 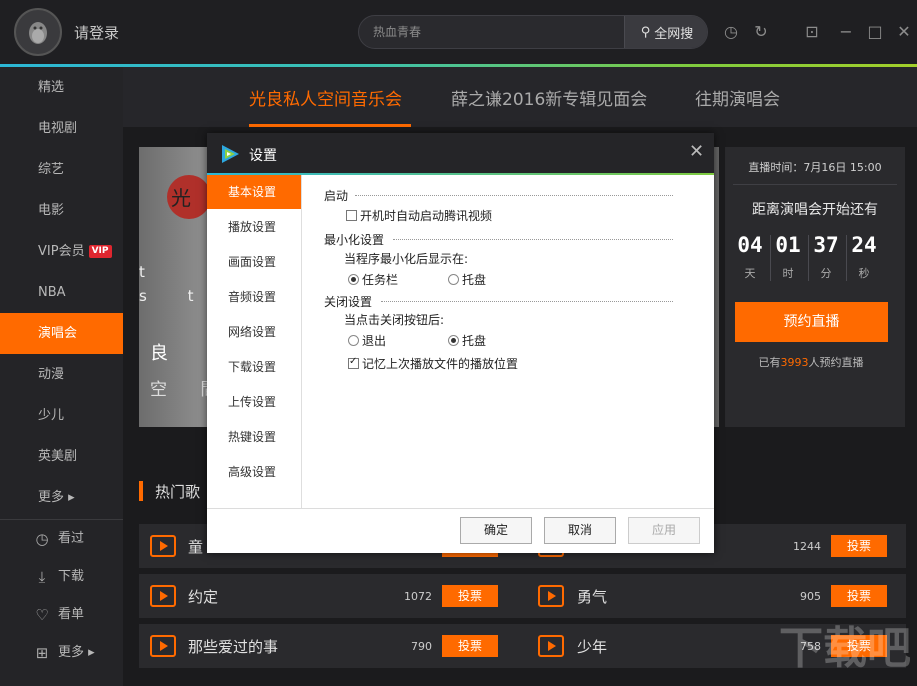 What do you see at coordinates (844, 648) in the screenshot?
I see `svg-text: 下载吧` at bounding box center [844, 648].